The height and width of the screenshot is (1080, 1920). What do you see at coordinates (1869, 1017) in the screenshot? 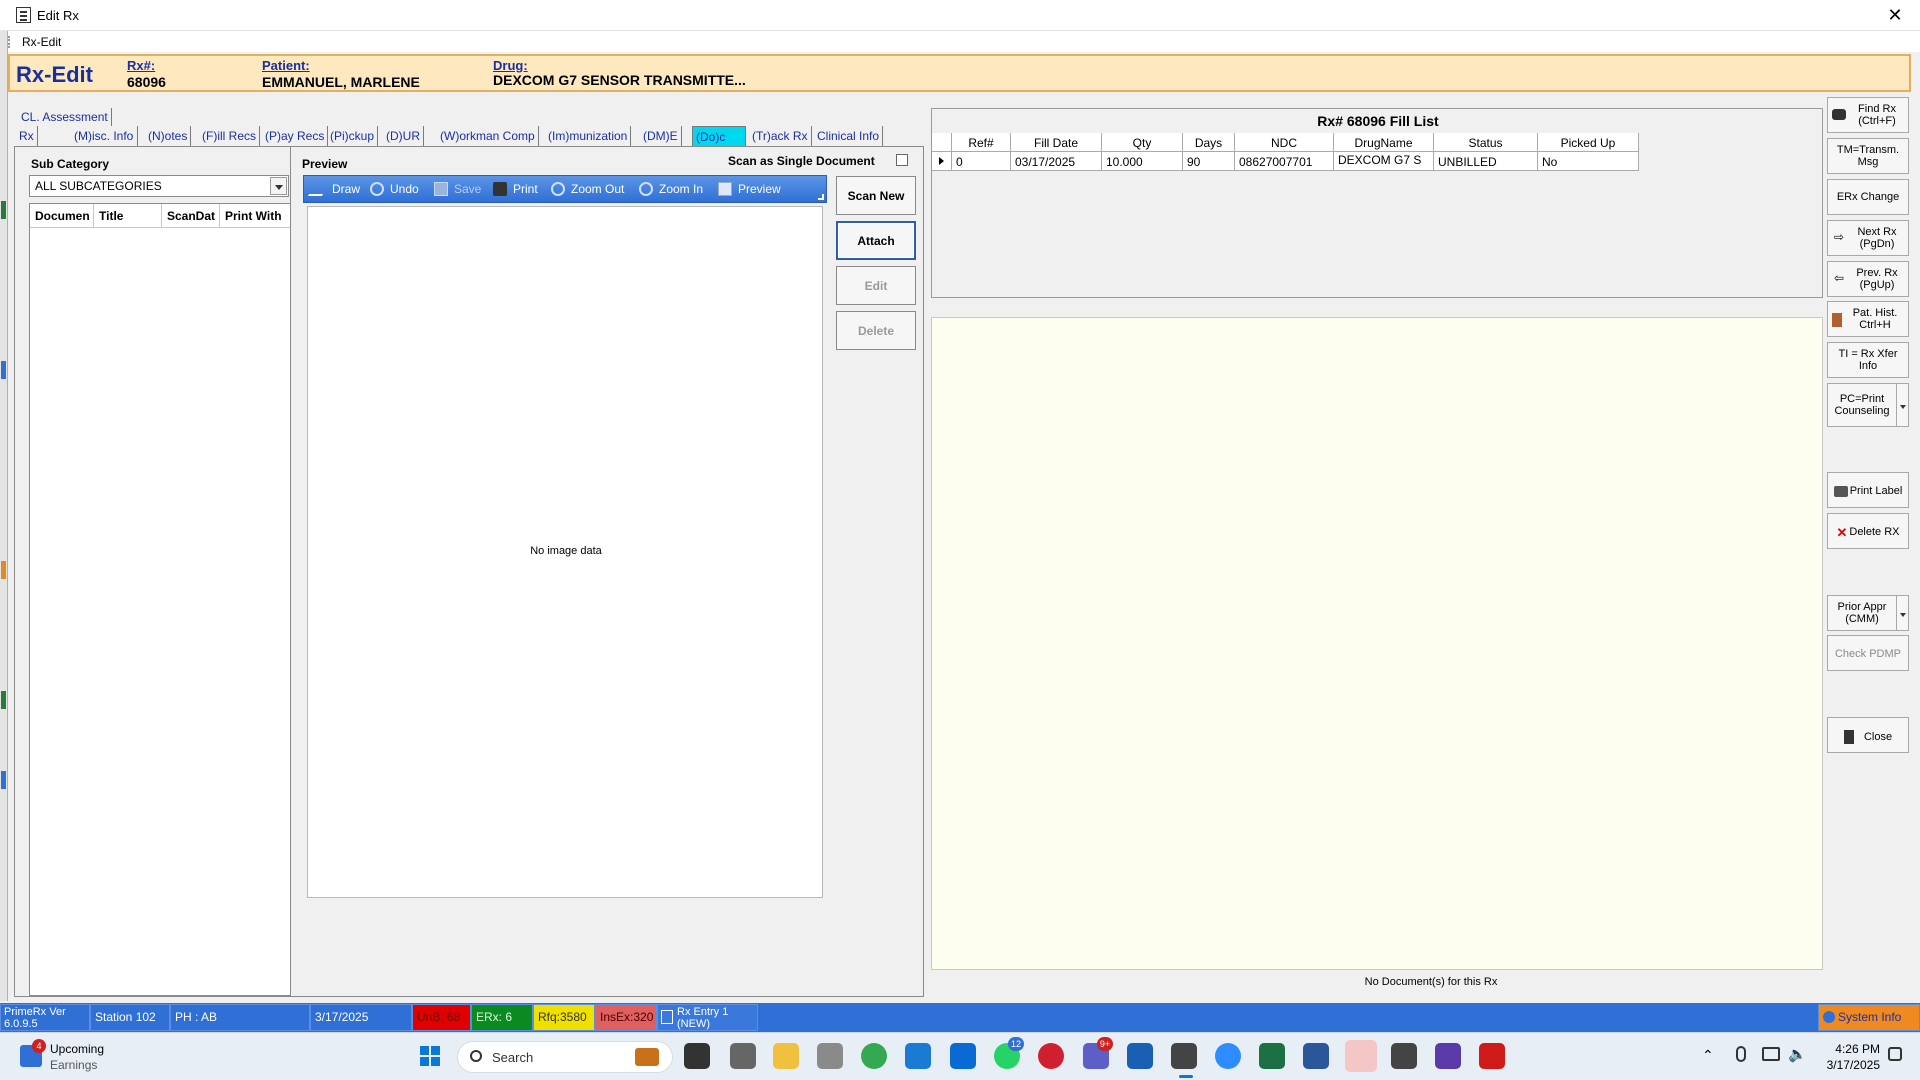
I see `system-info-button: System Info` at bounding box center [1869, 1017].